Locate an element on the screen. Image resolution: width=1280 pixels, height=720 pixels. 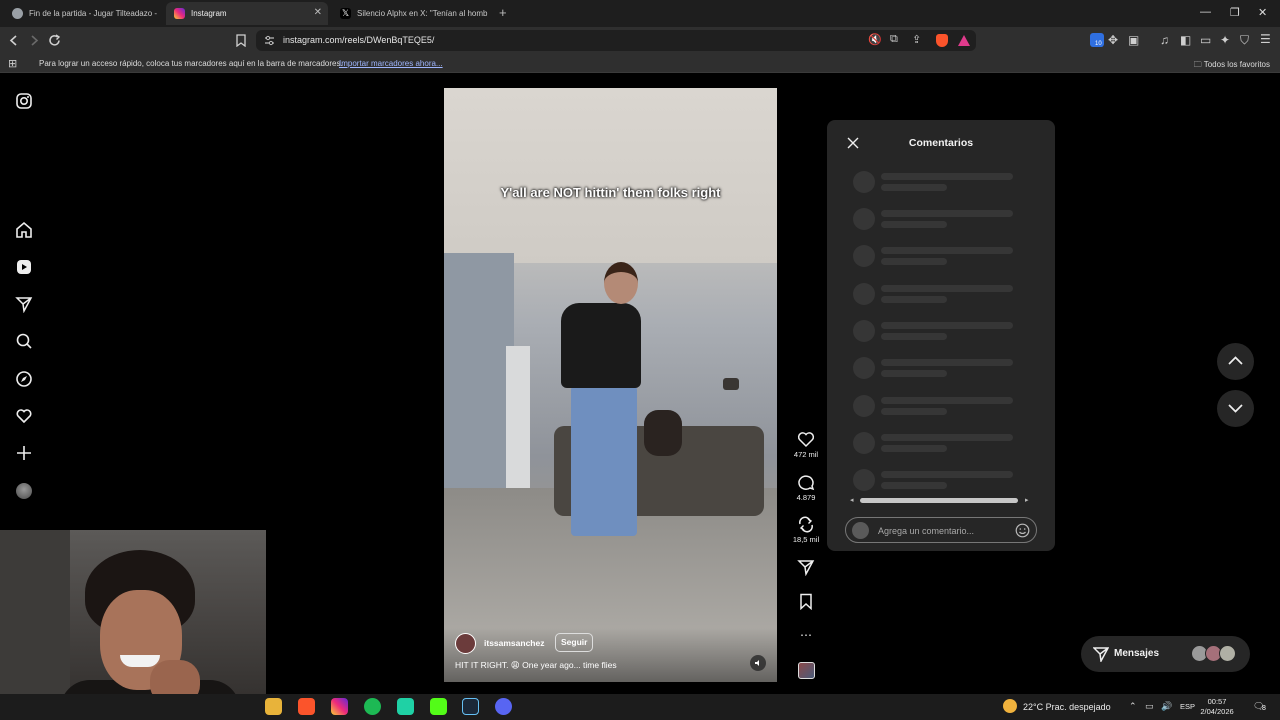
chevron-down-icon is located at coordinates (1235, 408).